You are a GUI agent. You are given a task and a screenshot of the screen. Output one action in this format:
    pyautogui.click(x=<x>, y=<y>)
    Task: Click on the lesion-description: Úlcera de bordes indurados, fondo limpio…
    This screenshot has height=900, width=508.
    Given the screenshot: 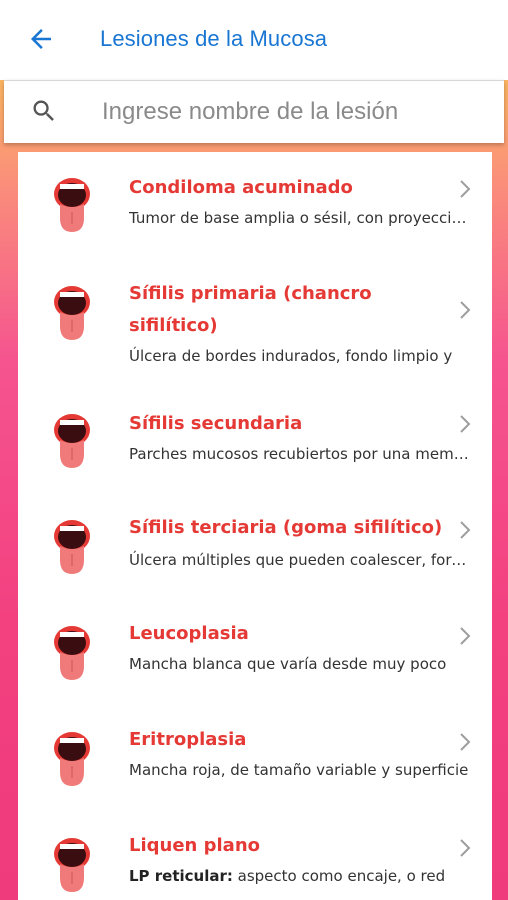 What is the action you would take?
    pyautogui.click(x=291, y=356)
    